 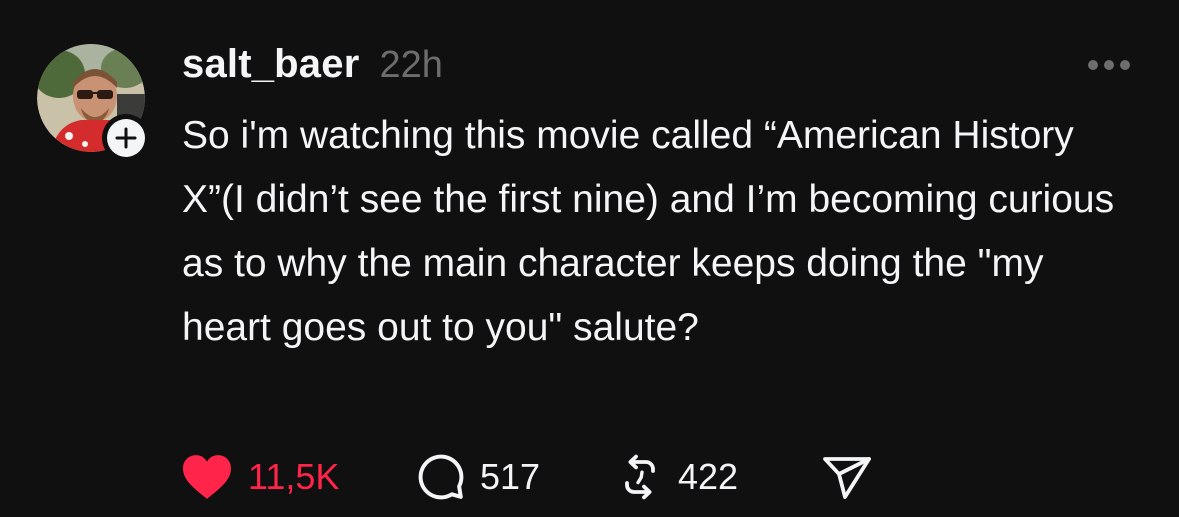 I want to click on follow-circle, so click(x=126, y=138).